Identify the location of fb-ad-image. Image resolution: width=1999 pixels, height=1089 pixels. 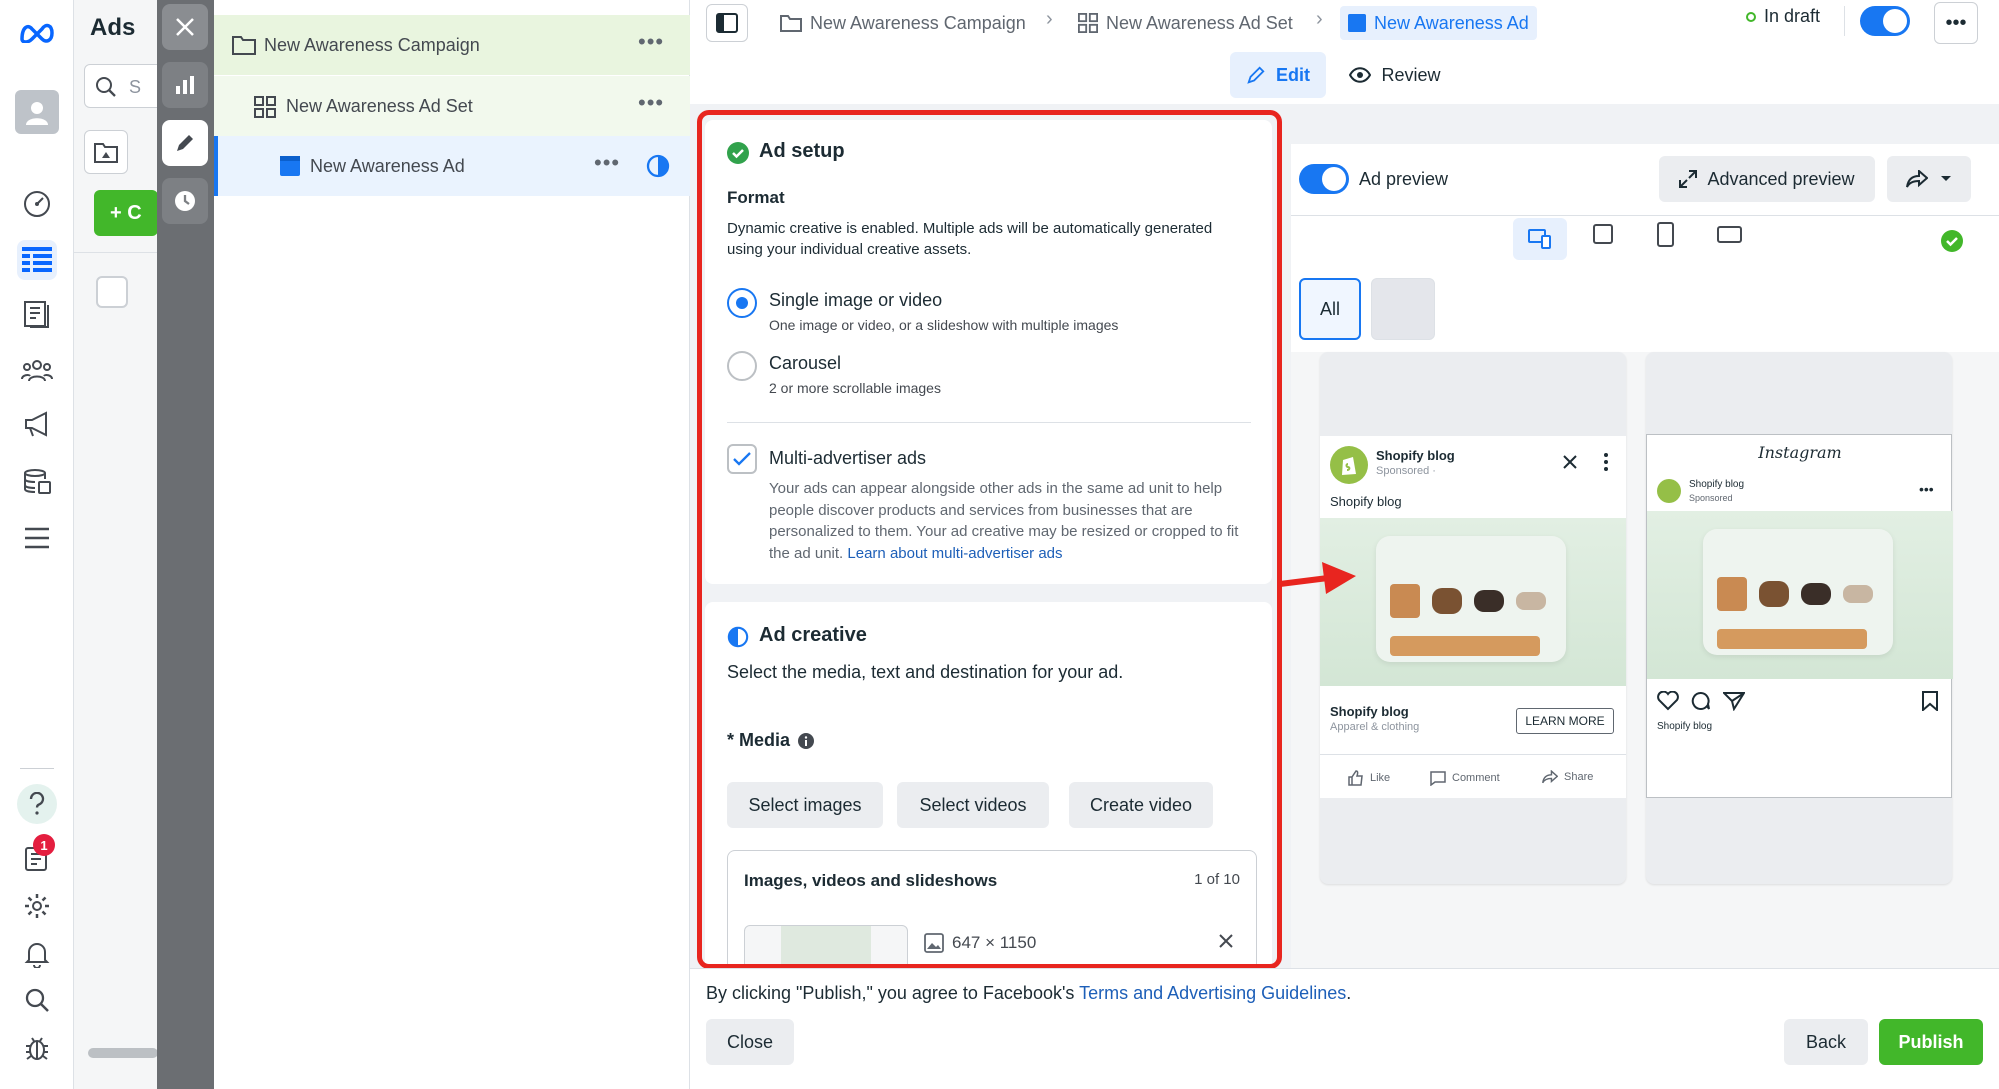
(1473, 602).